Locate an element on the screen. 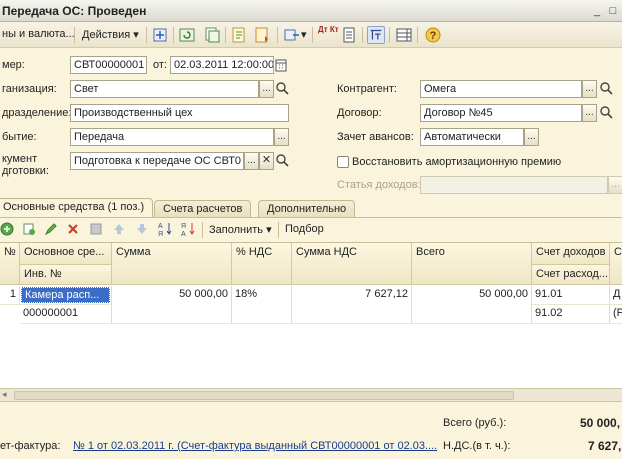 This screenshot has width=622, height=459. income-article-field is located at coordinates (514, 185).